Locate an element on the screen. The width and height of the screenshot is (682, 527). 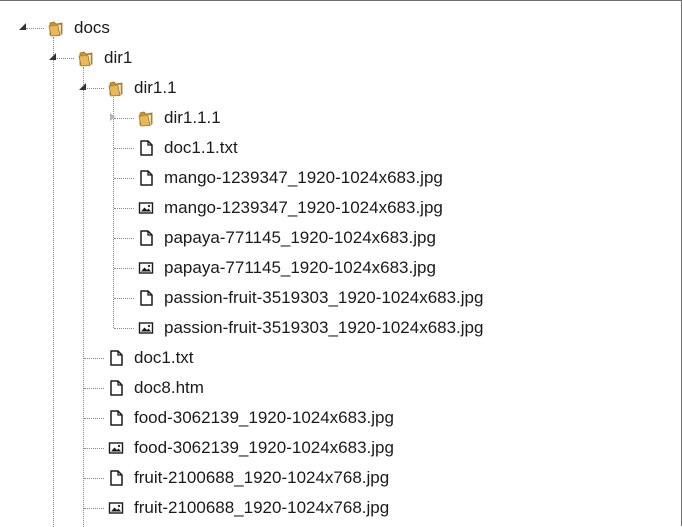
tree-node-folder: docs is located at coordinates (340, 28).